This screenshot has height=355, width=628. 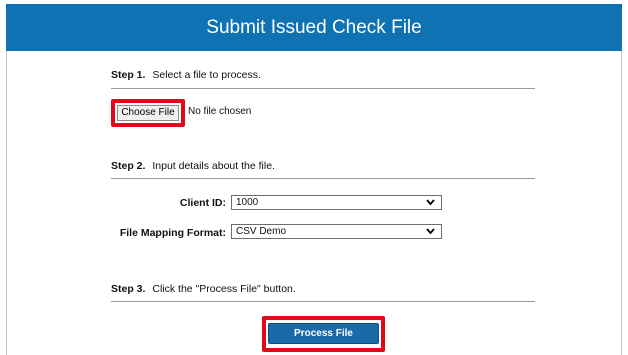 I want to click on choose-file-button: Choose File, so click(x=148, y=113).